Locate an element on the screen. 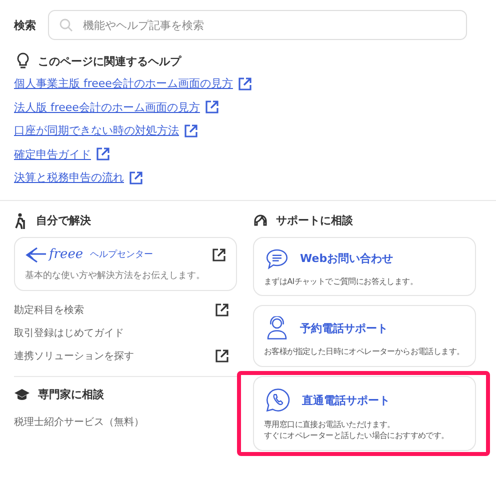 The width and height of the screenshot is (496, 479). chat-bubble-icon is located at coordinates (277, 259).